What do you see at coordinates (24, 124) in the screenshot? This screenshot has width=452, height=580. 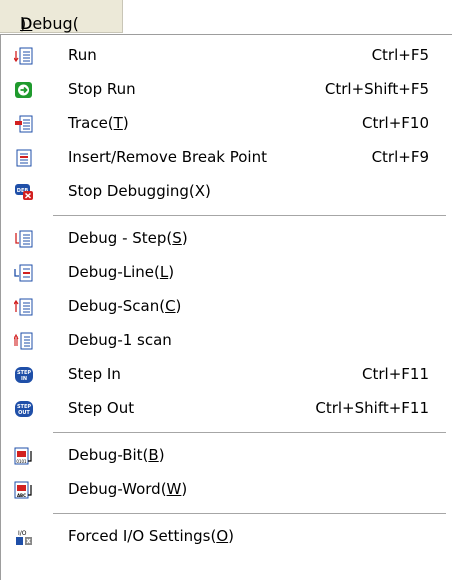 I see `trace-icon` at bounding box center [24, 124].